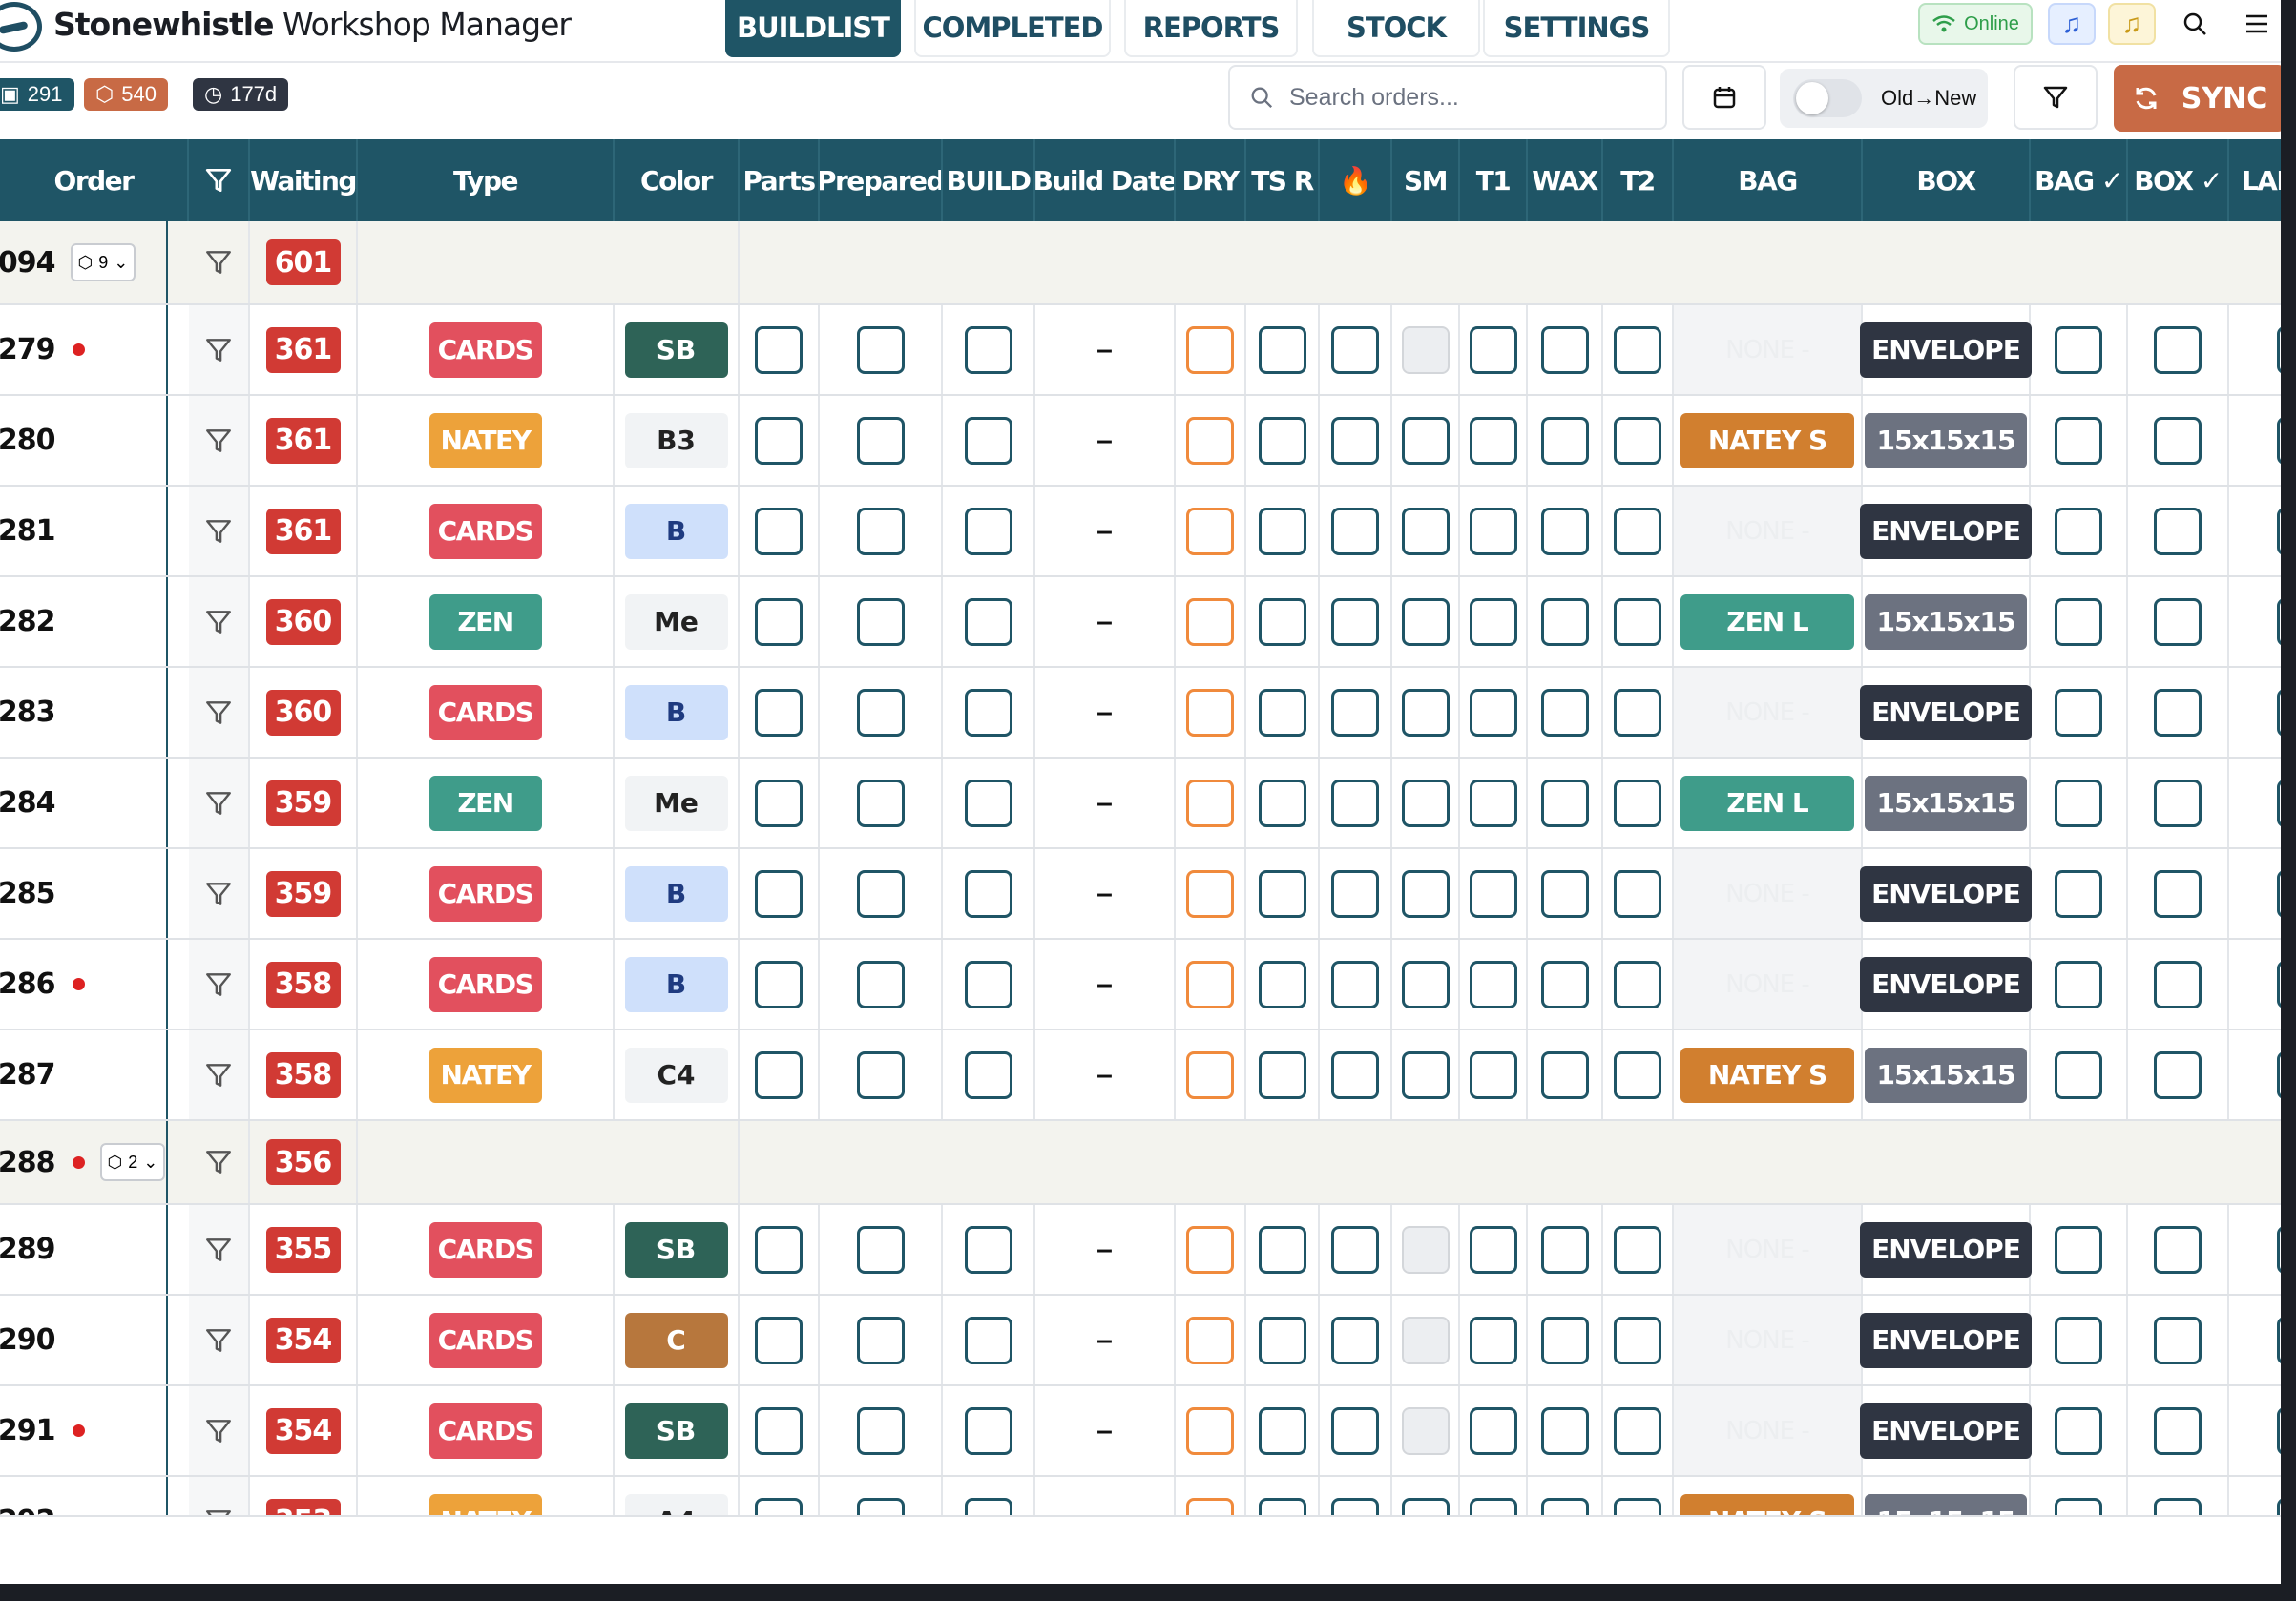 This screenshot has width=2296, height=1601. Describe the element at coordinates (485, 803) in the screenshot. I see `type-badge: ZEN` at that location.